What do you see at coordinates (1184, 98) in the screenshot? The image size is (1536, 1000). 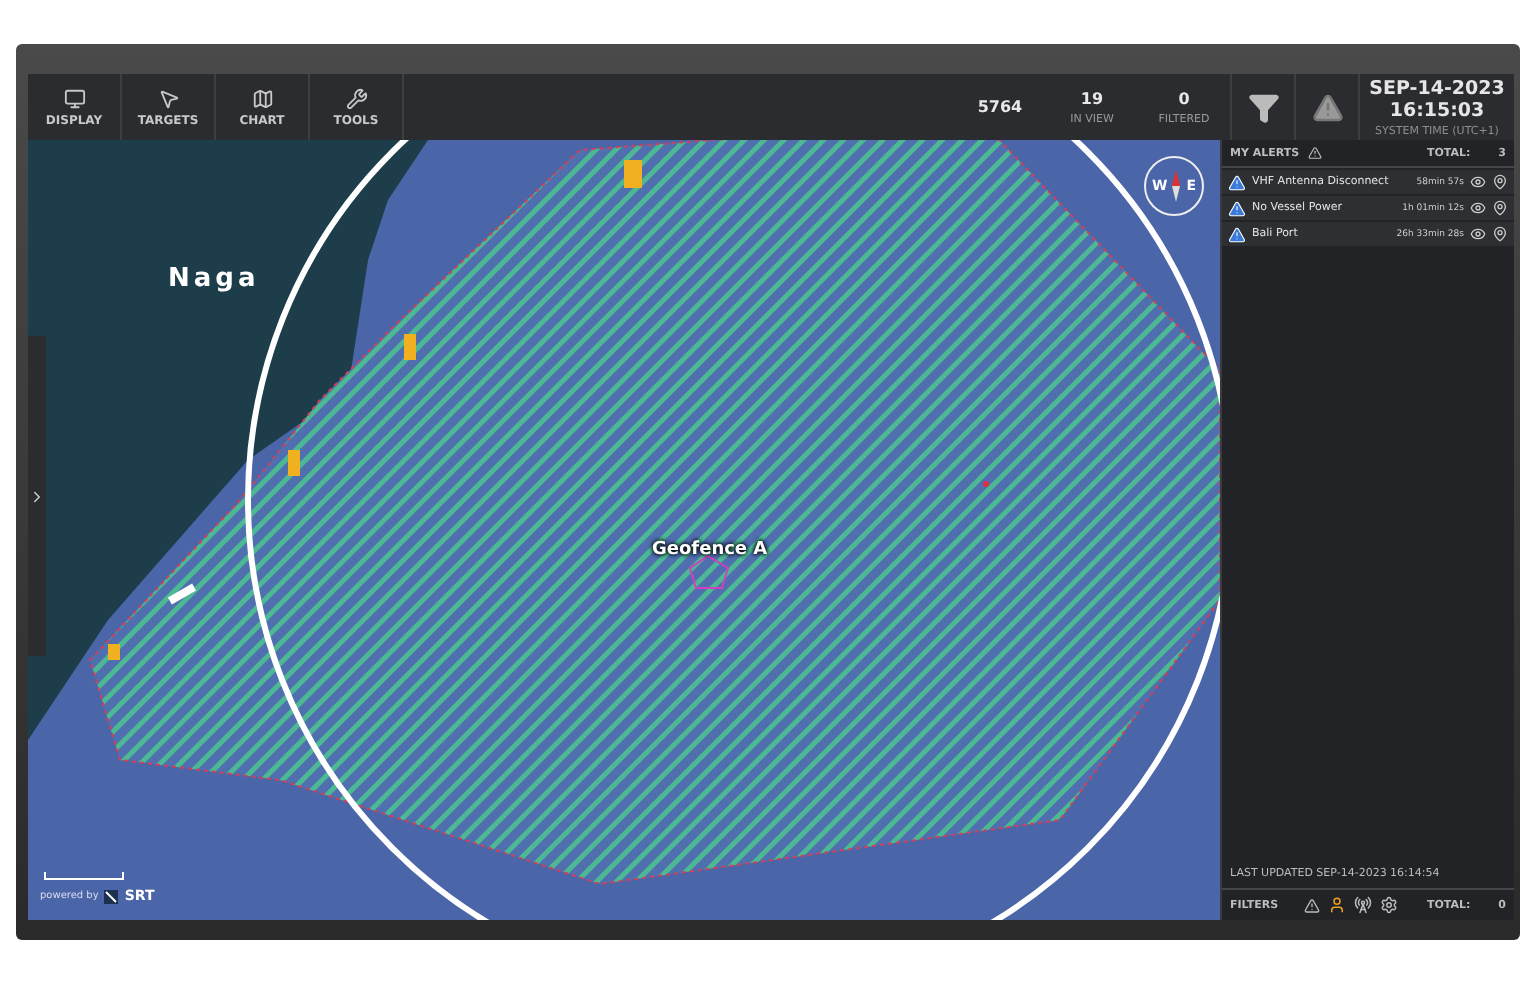 I see `stat-value: 0` at bounding box center [1184, 98].